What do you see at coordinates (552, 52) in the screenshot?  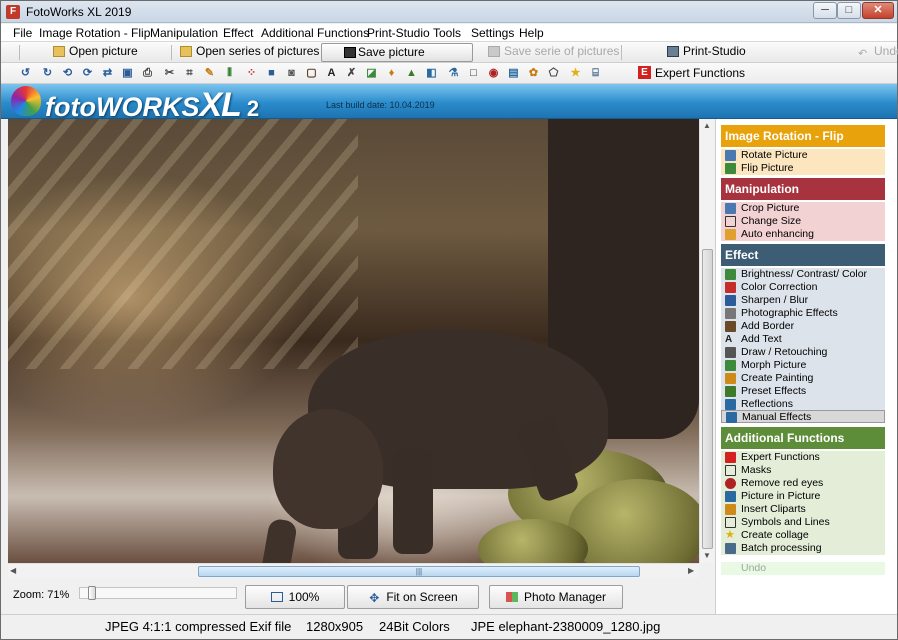 I see `save-series-button: Save serie of pictures` at bounding box center [552, 52].